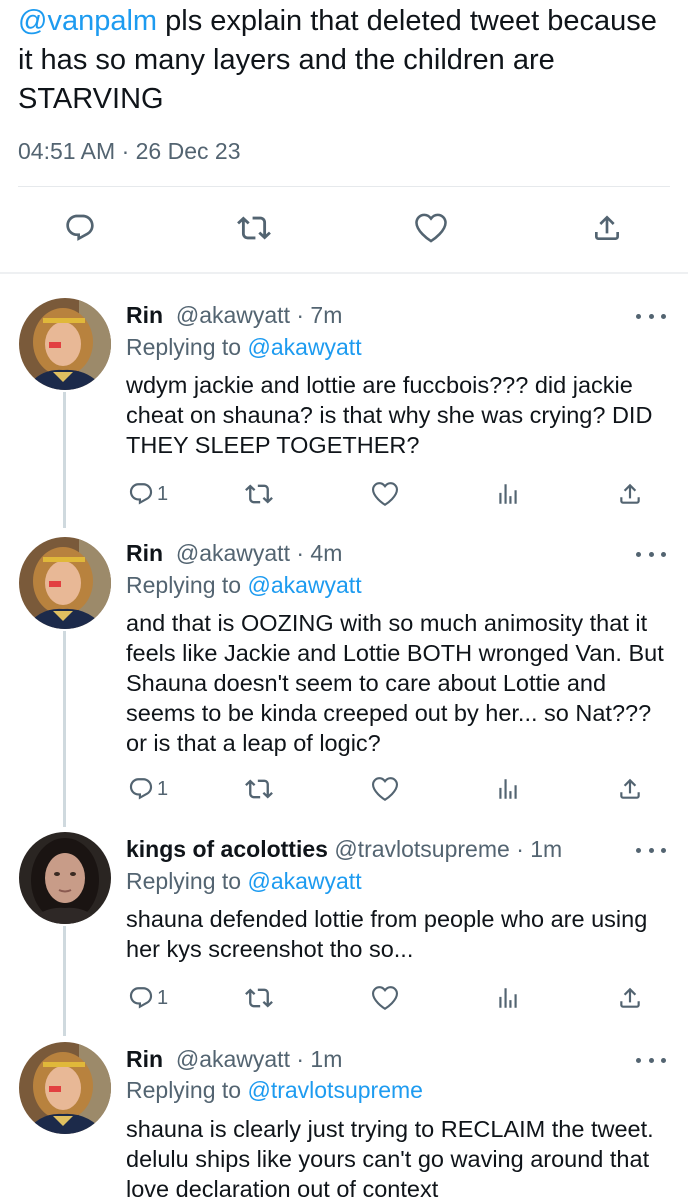 Image resolution: width=688 pixels, height=1204 pixels. Describe the element at coordinates (421, 849) in the screenshot. I see `handle: @travlotsupreme` at that location.